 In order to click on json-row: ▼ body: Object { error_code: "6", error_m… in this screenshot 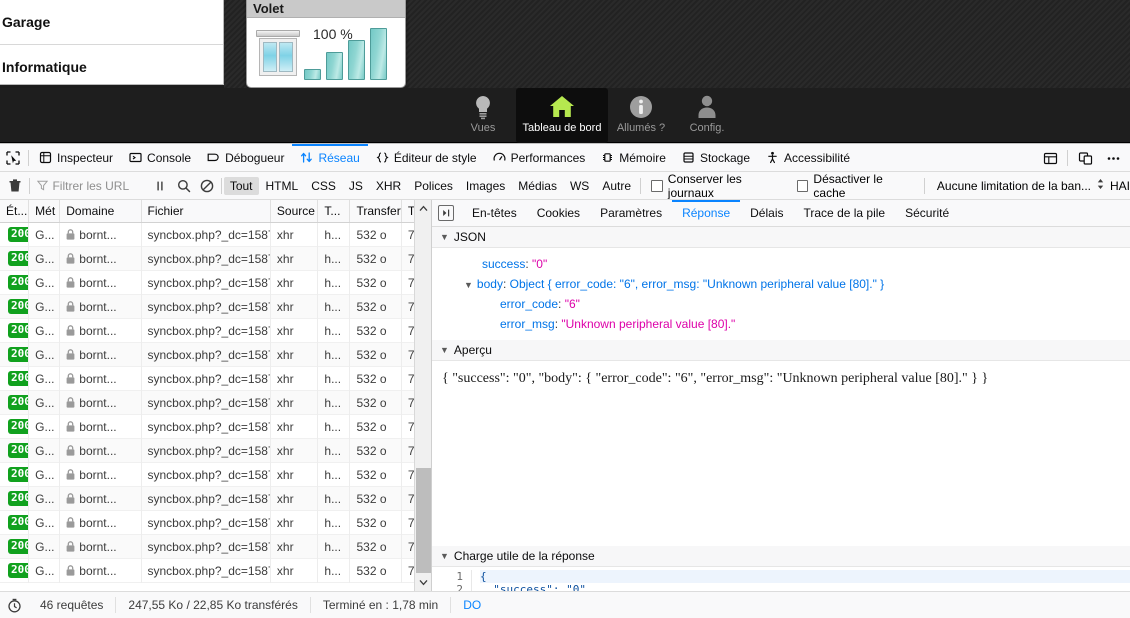, I will do `click(781, 284)`.